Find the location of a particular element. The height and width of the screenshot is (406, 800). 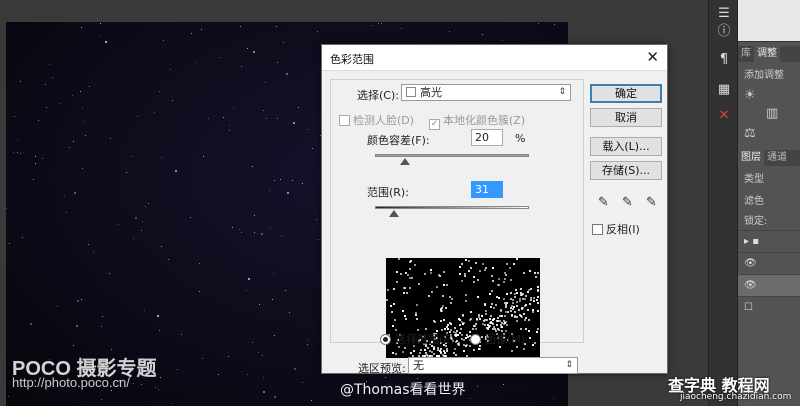

radio-on-icon is located at coordinates (385, 339).